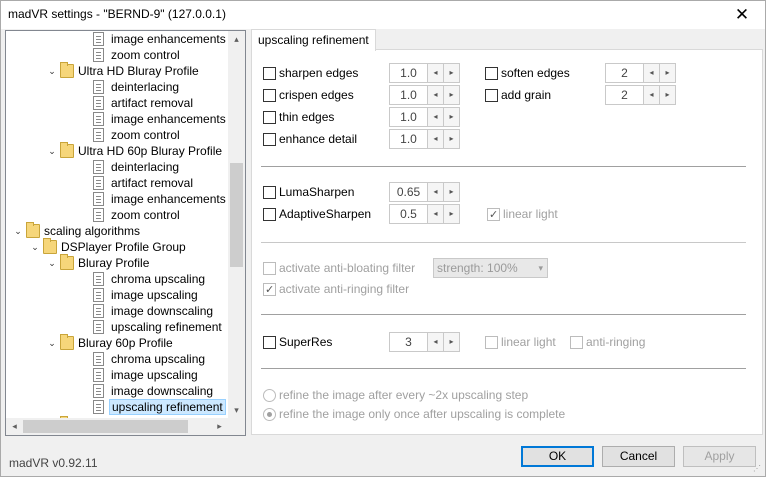  I want to click on tree-folder-node: ⌄ DSPlayer Profile Group, so click(118, 246).